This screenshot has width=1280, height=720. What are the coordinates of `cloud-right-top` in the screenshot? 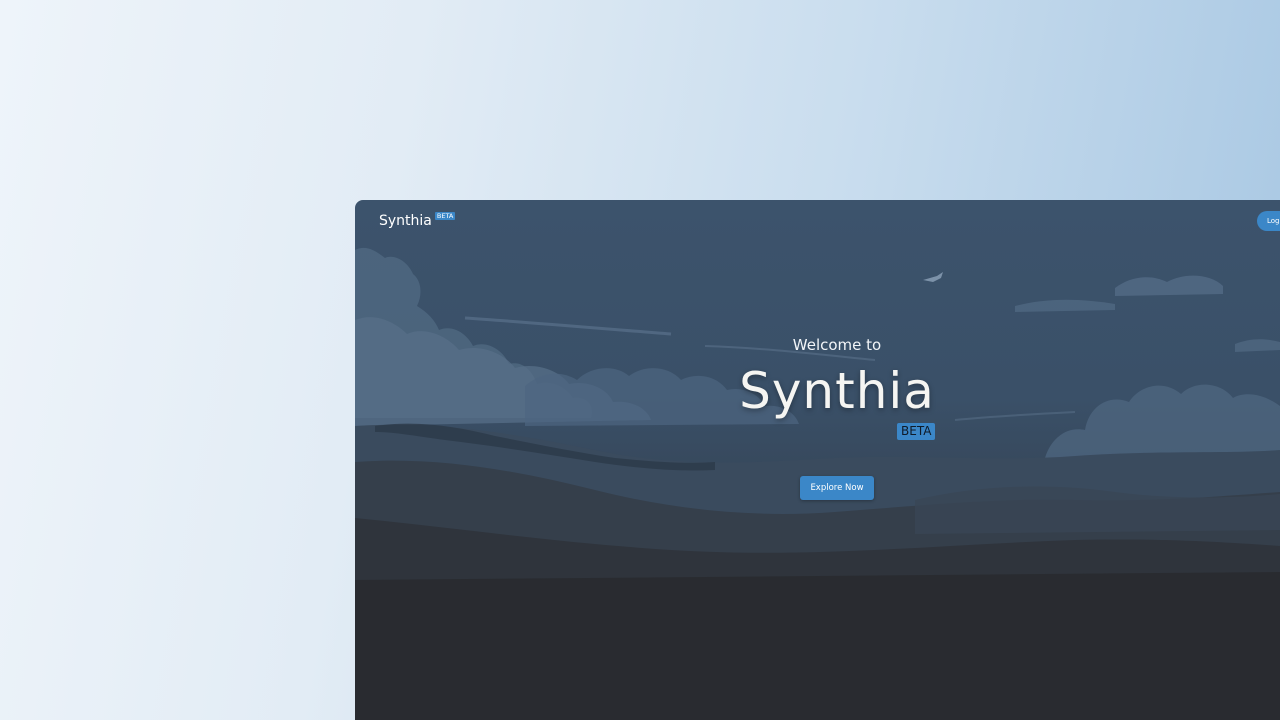 It's located at (1169, 285).